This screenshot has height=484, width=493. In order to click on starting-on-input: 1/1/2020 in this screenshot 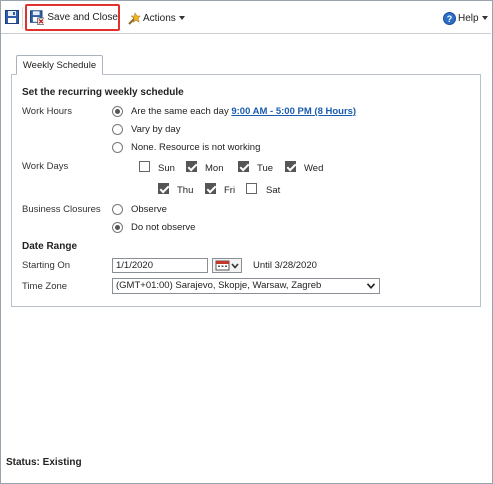, I will do `click(160, 265)`.